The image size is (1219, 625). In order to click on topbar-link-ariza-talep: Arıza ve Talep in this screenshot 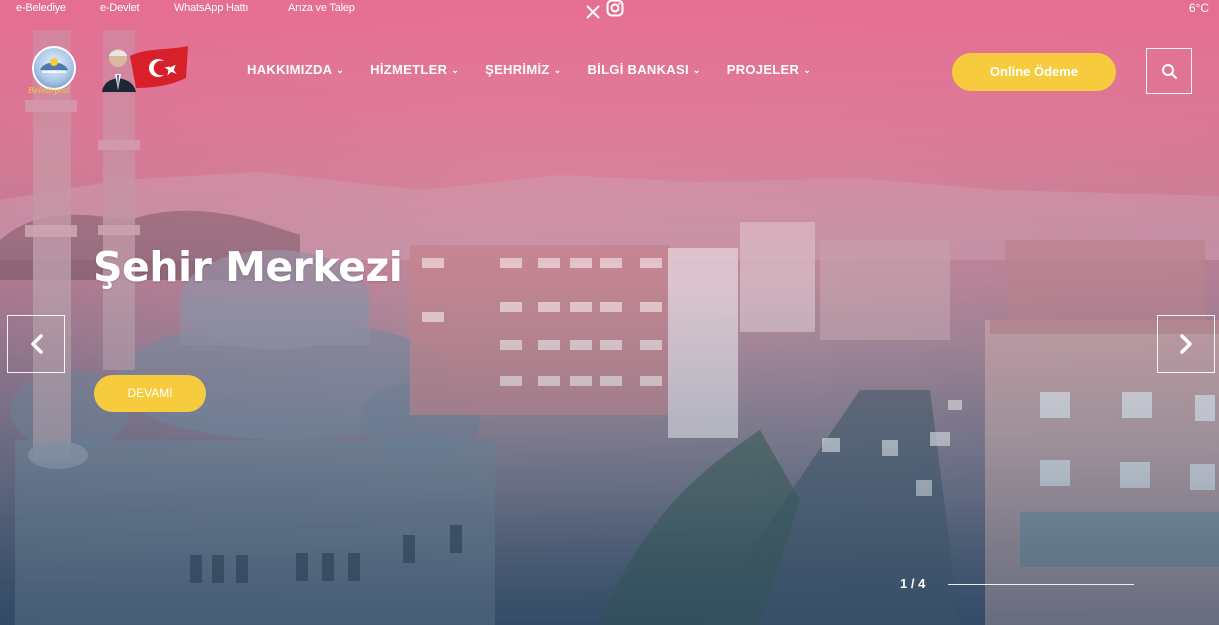, I will do `click(321, 8)`.